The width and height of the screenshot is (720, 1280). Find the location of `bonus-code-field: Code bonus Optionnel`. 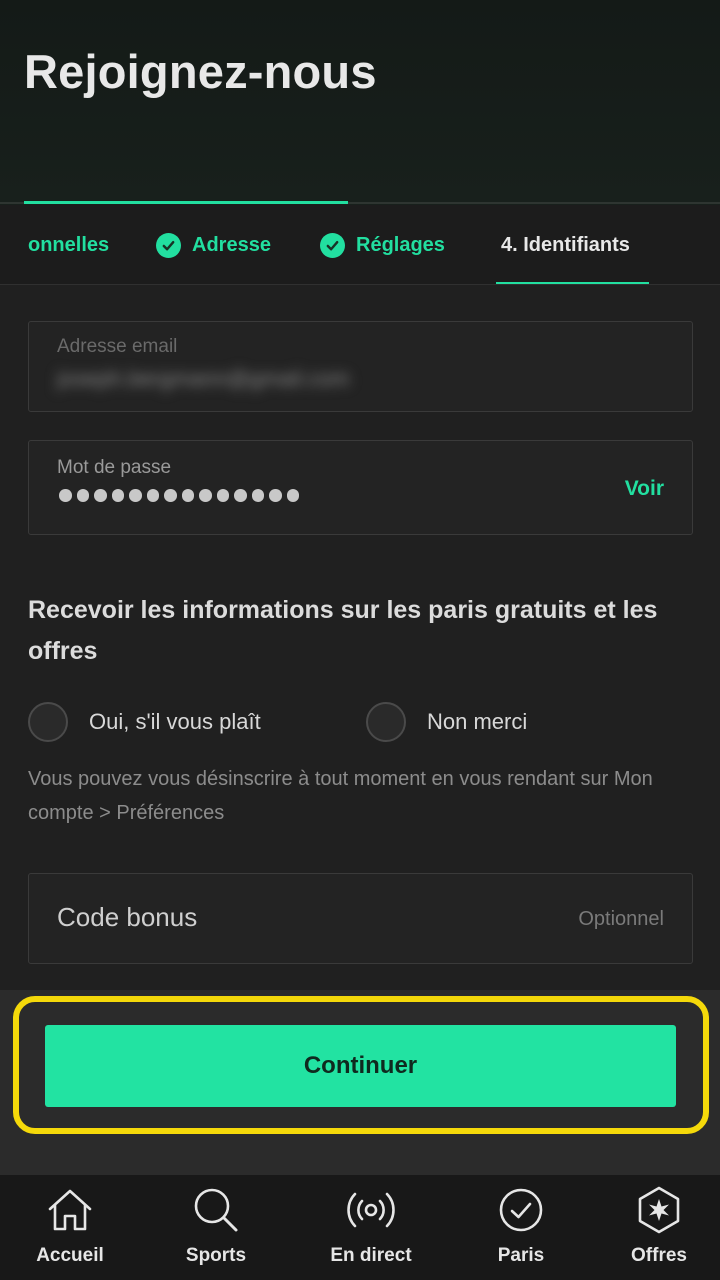

bonus-code-field: Code bonus Optionnel is located at coordinates (360, 918).